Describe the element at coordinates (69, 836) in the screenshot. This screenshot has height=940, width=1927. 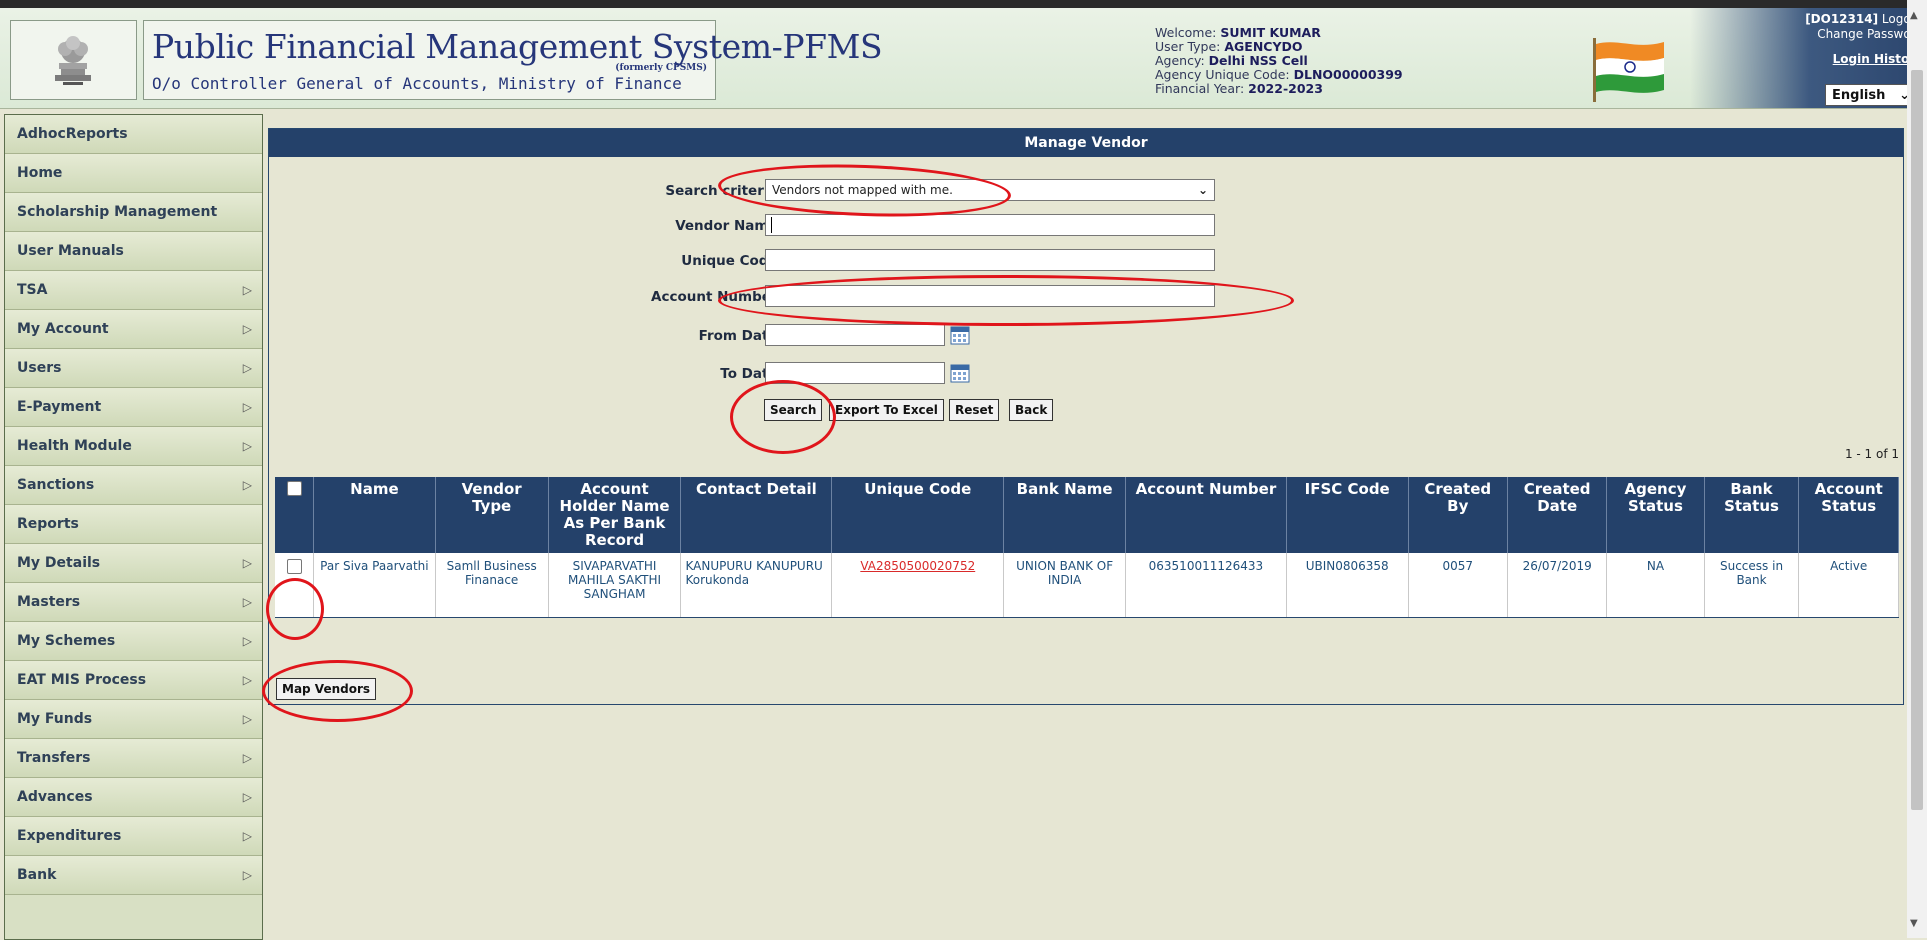
I see `sidebar-item-label: Expenditures` at that location.